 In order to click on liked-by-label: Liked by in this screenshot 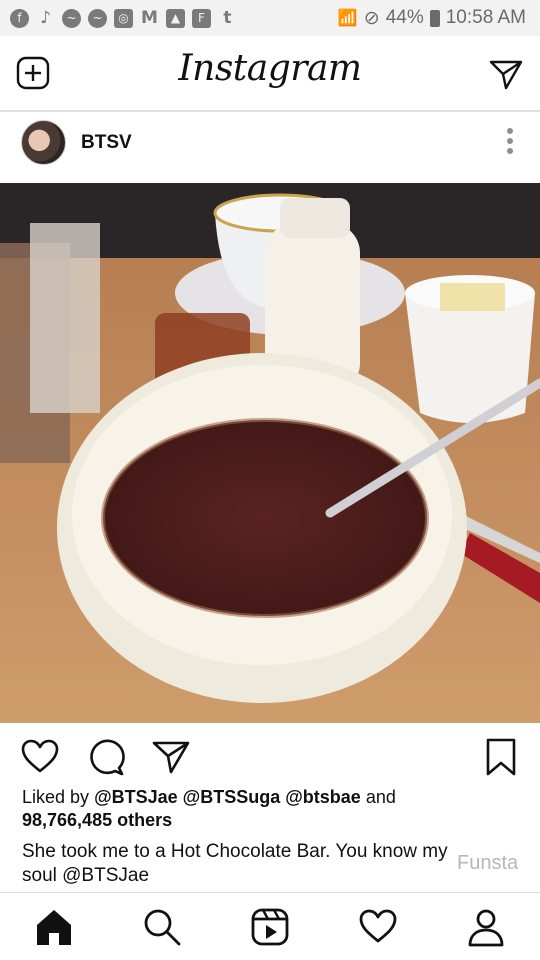, I will do `click(56, 797)`.